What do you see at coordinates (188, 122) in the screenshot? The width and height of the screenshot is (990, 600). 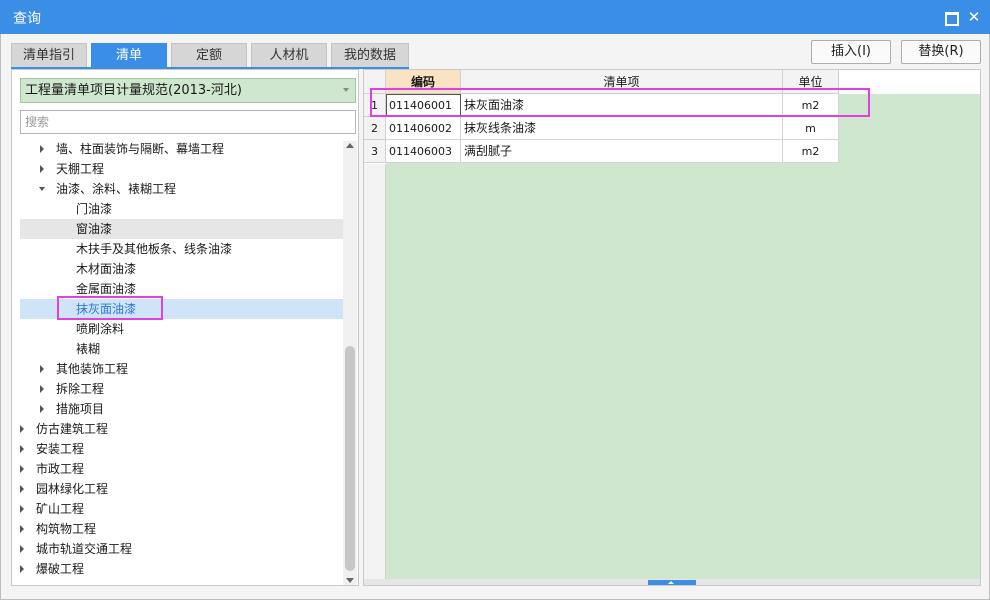 I see `search-input` at bounding box center [188, 122].